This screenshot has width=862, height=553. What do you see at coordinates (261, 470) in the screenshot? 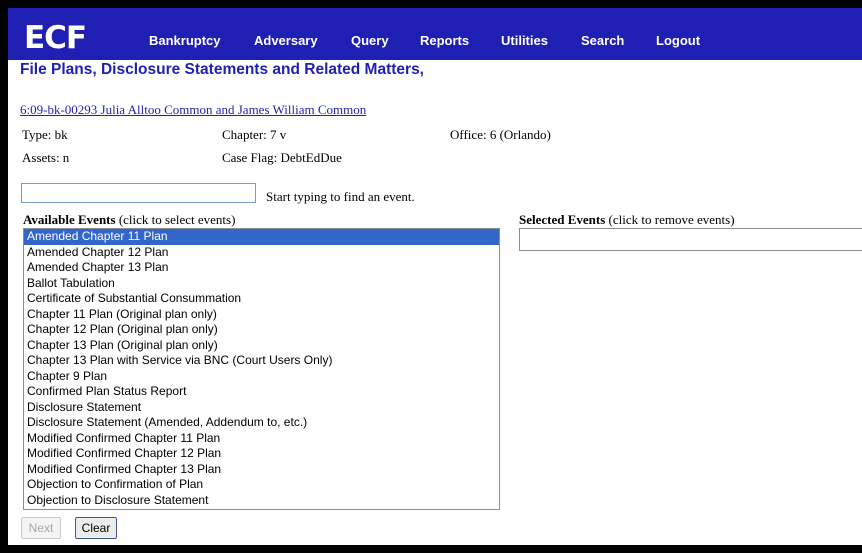
I see `available-event-option: Modified Confirmed Chapter 13 Plan` at bounding box center [261, 470].